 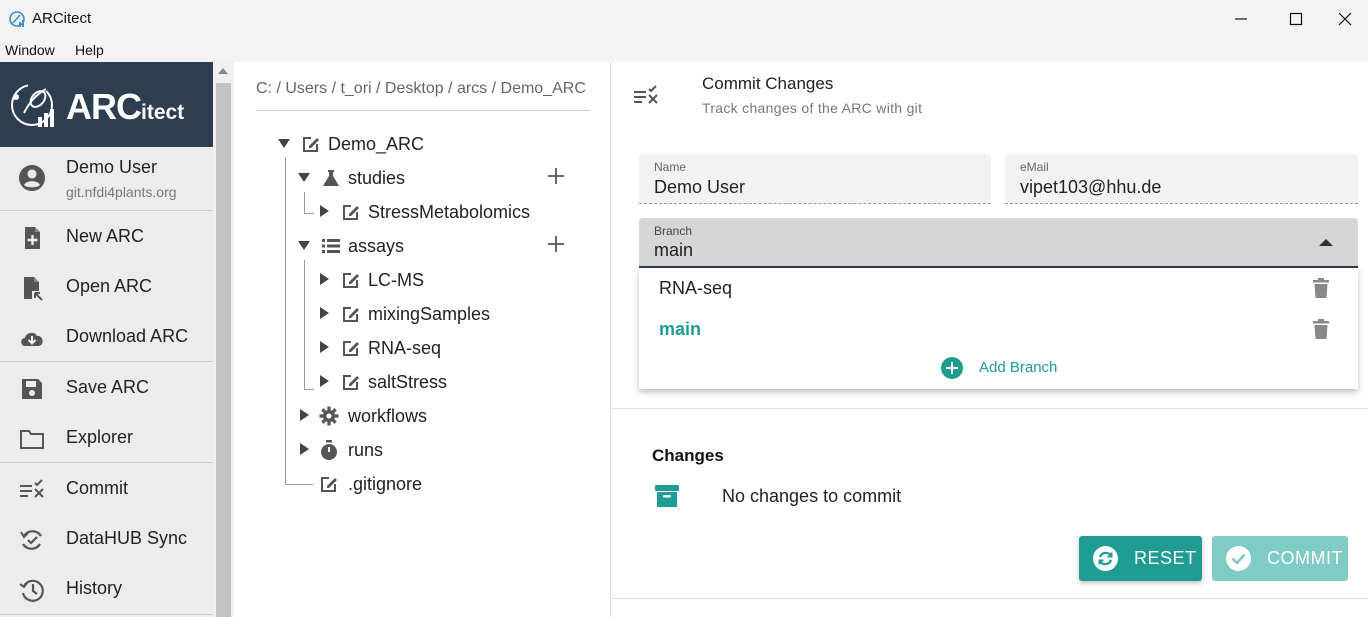 What do you see at coordinates (97, 488) in the screenshot?
I see `sidebar-item-label: Commit` at bounding box center [97, 488].